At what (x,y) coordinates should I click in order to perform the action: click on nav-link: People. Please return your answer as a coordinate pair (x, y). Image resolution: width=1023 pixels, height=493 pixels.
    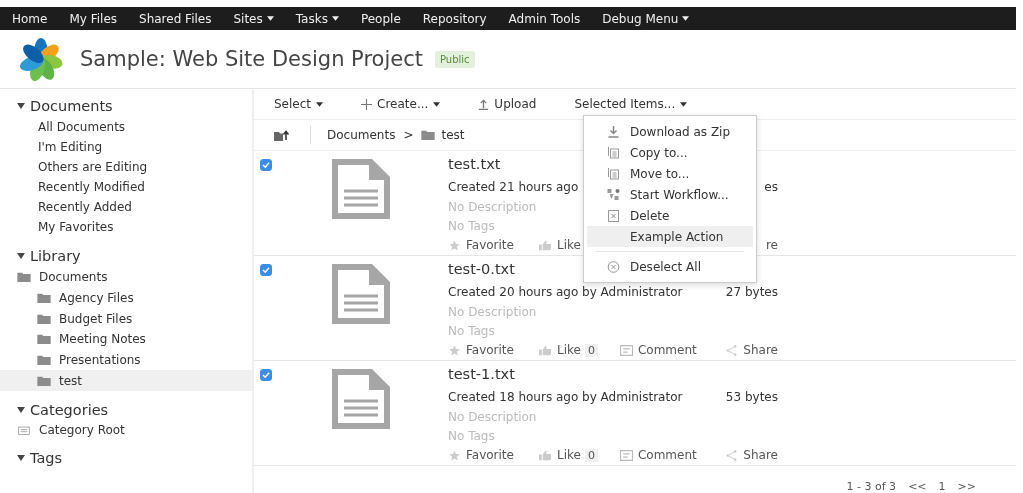
    Looking at the image, I should click on (380, 18).